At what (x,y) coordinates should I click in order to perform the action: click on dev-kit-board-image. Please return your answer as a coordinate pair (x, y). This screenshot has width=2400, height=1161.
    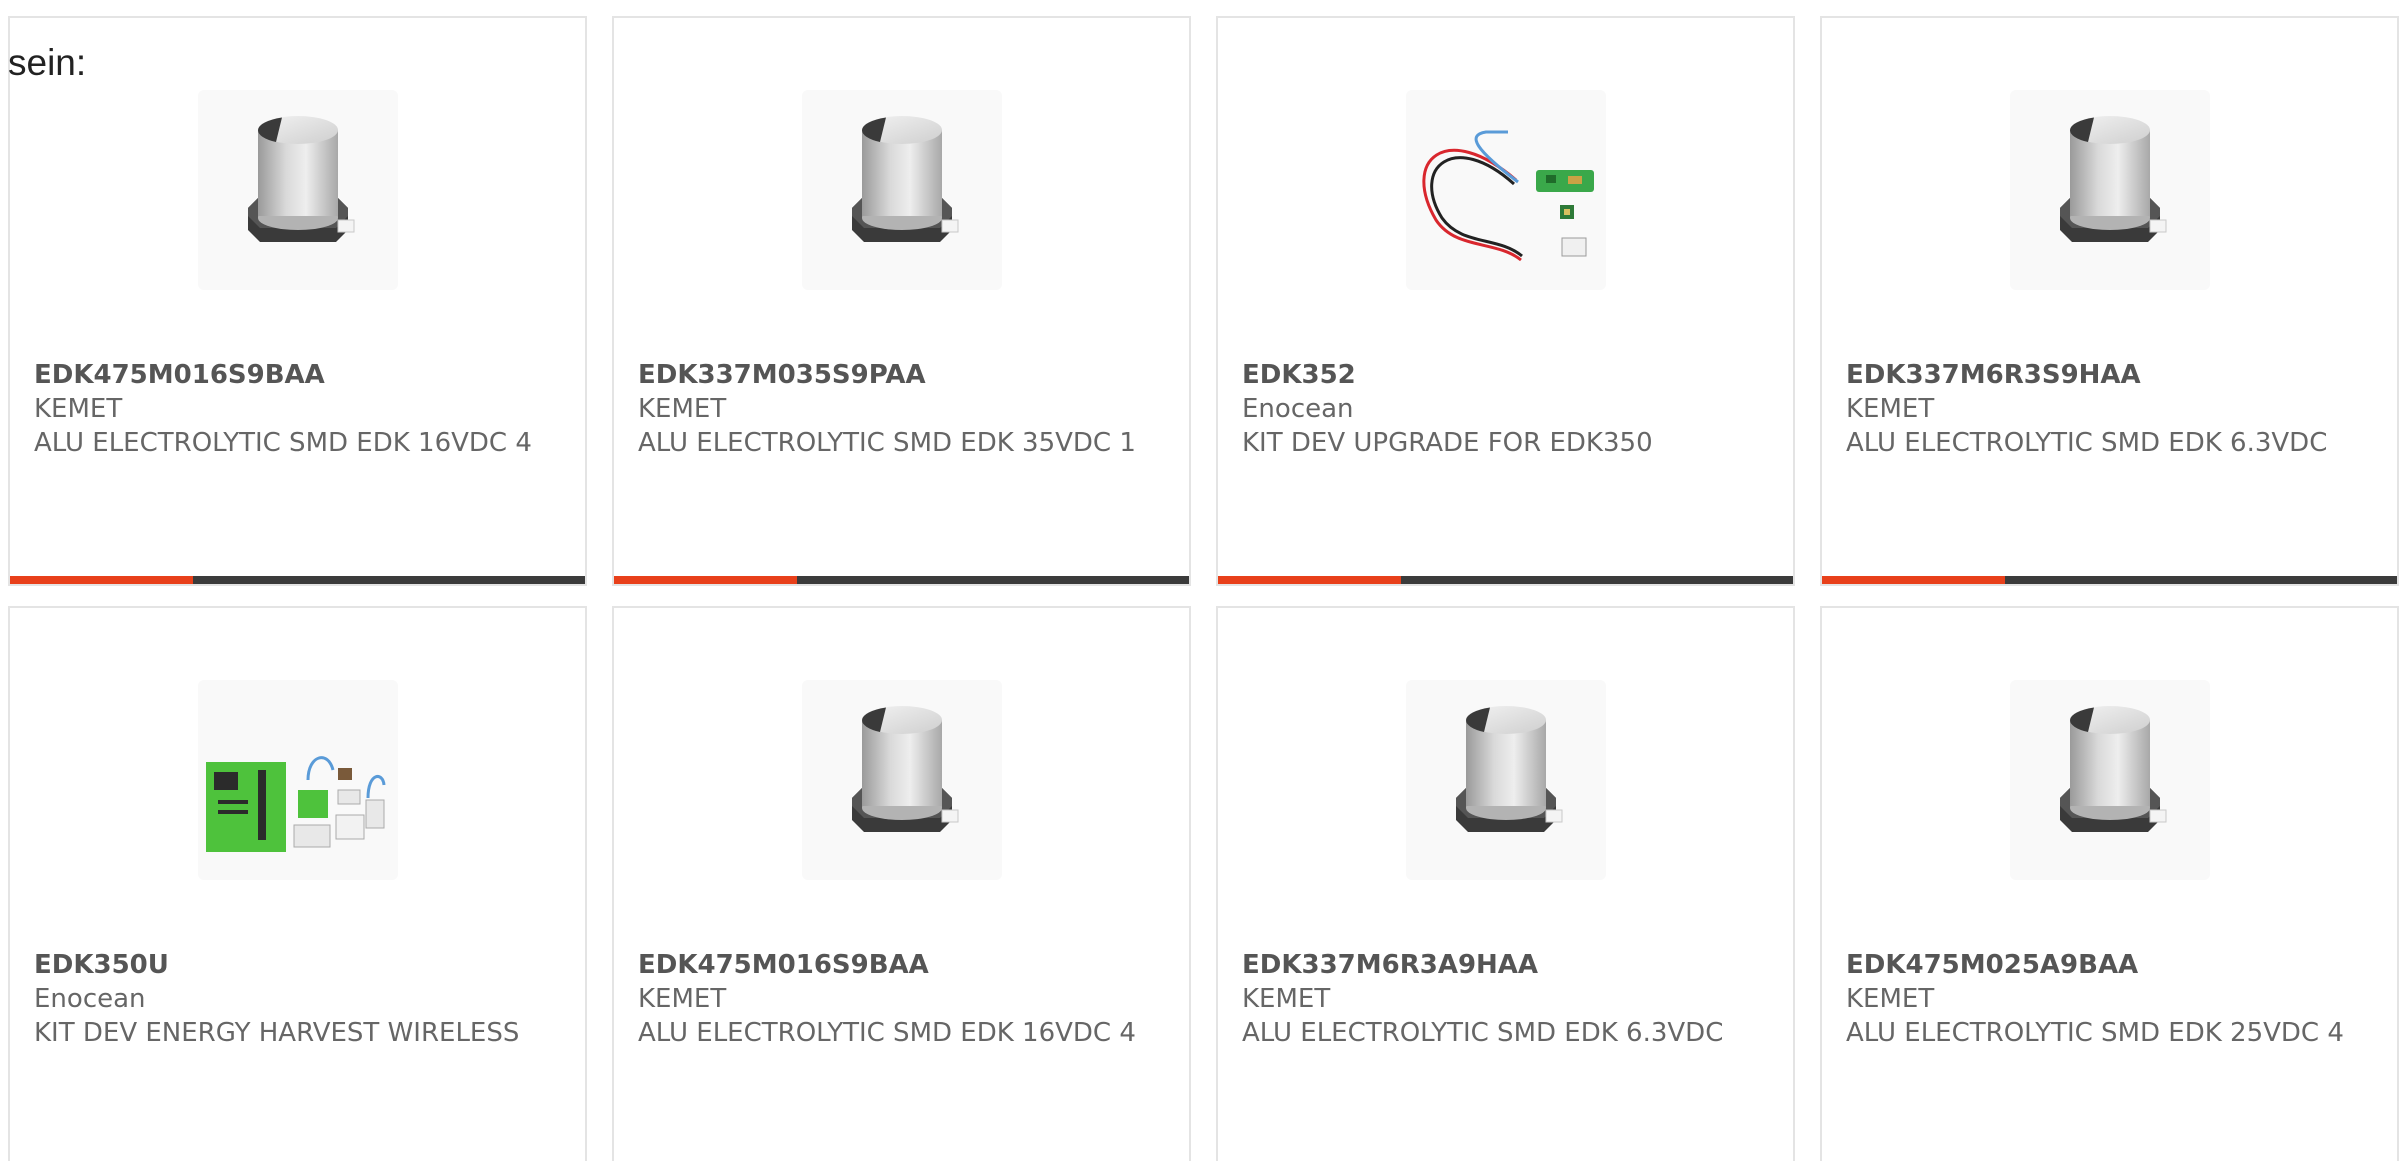
    Looking at the image, I should click on (297, 780).